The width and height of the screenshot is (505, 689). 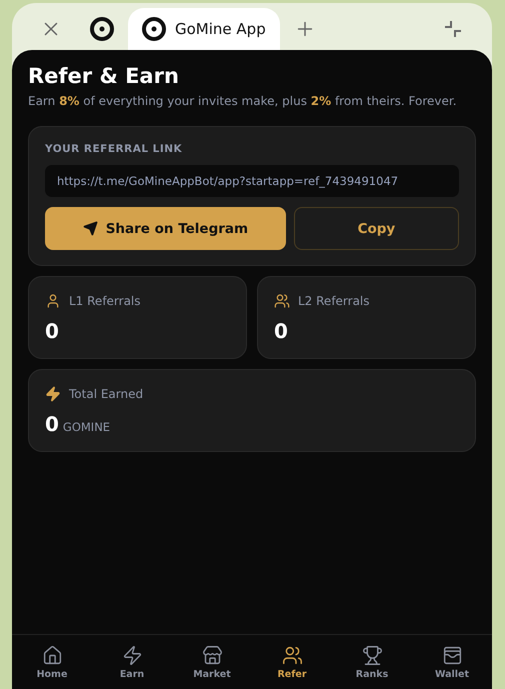 I want to click on wallet-icon, so click(x=452, y=655).